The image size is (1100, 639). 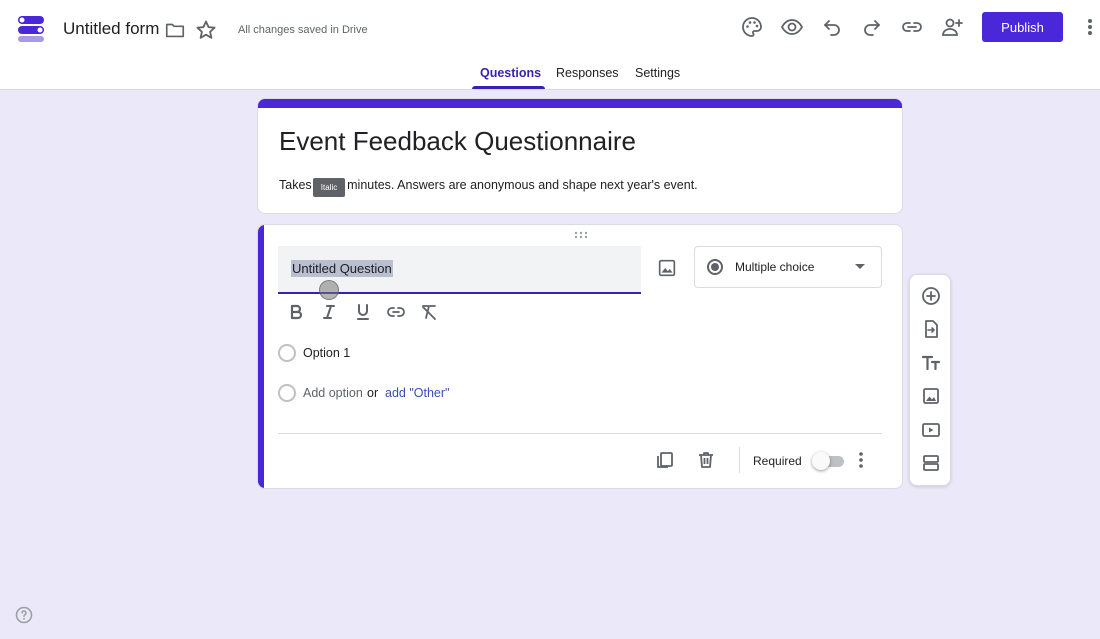 What do you see at coordinates (373, 393) in the screenshot?
I see `or-text: or` at bounding box center [373, 393].